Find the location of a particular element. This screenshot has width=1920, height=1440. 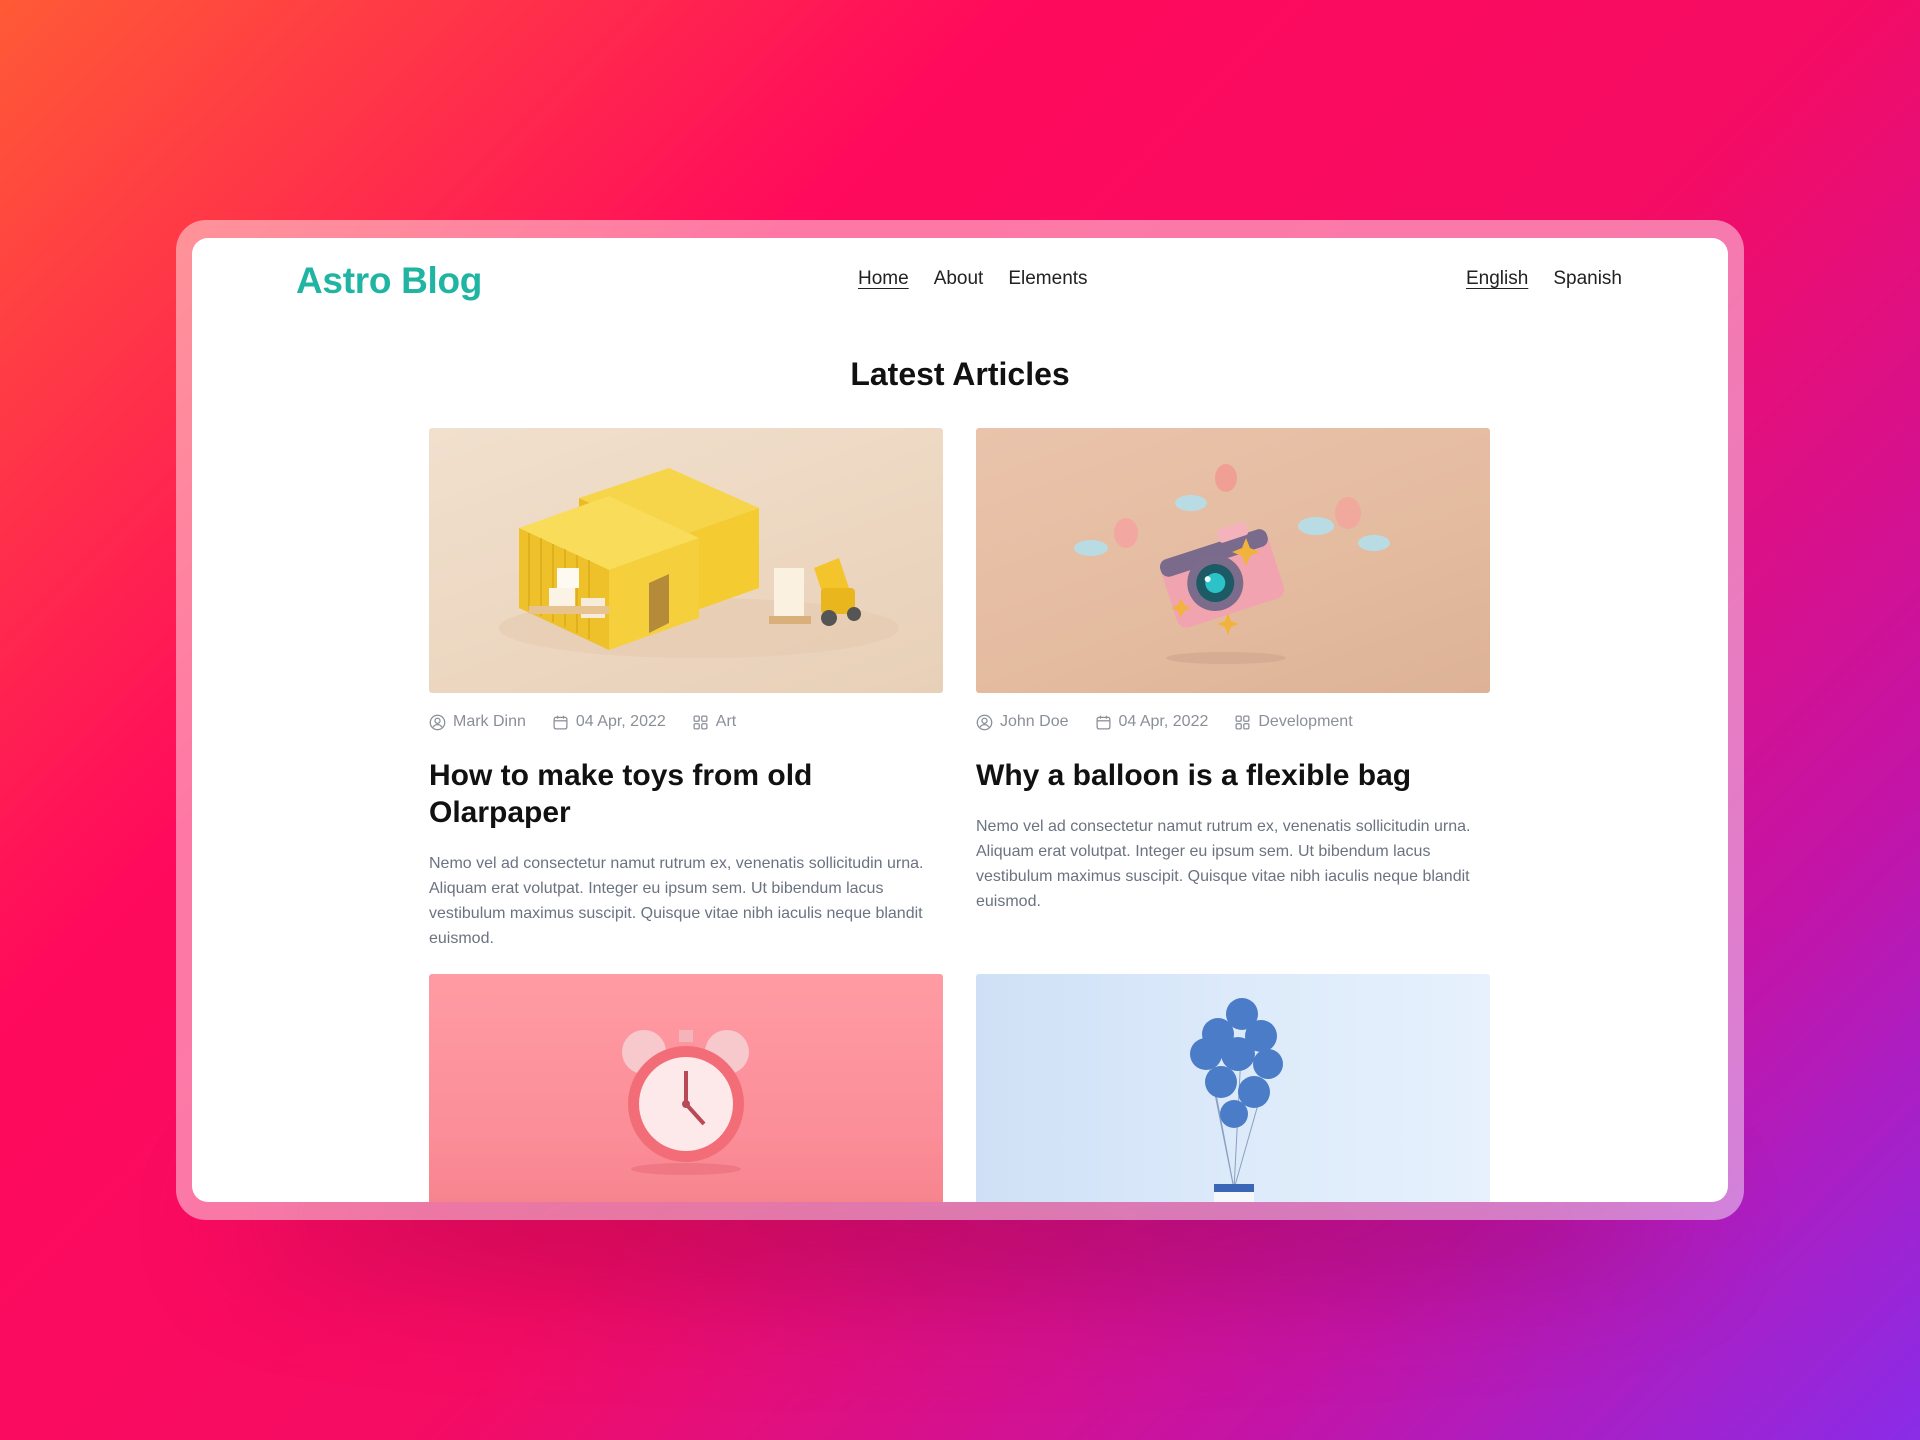

article-meta: John Doe 04 Apr, 2022 Development is located at coordinates (1233, 722).